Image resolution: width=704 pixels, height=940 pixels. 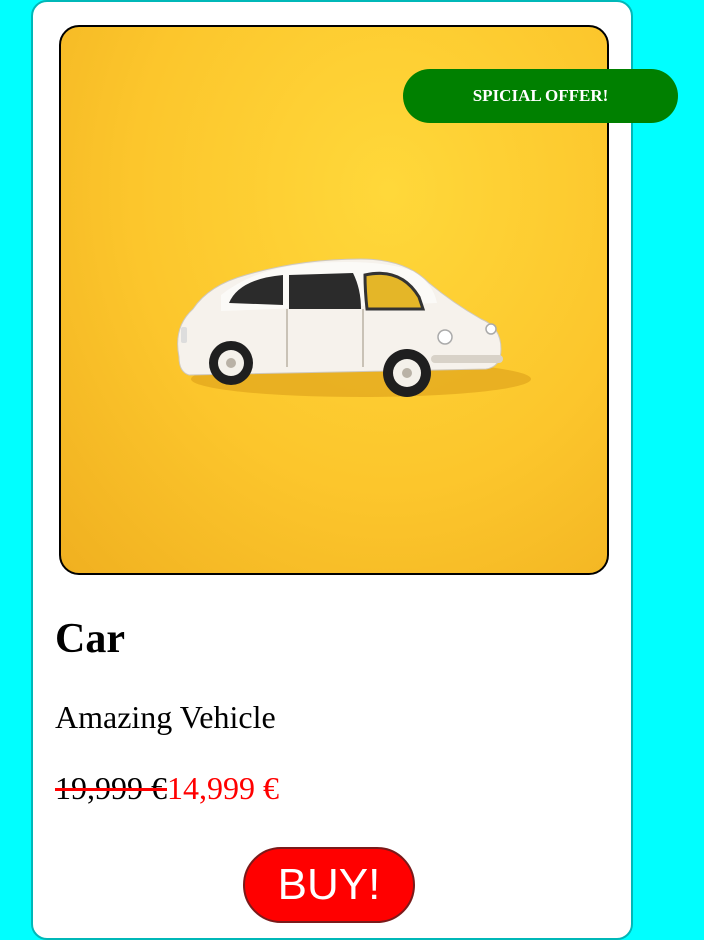 What do you see at coordinates (90, 639) in the screenshot?
I see `product-title: Car` at bounding box center [90, 639].